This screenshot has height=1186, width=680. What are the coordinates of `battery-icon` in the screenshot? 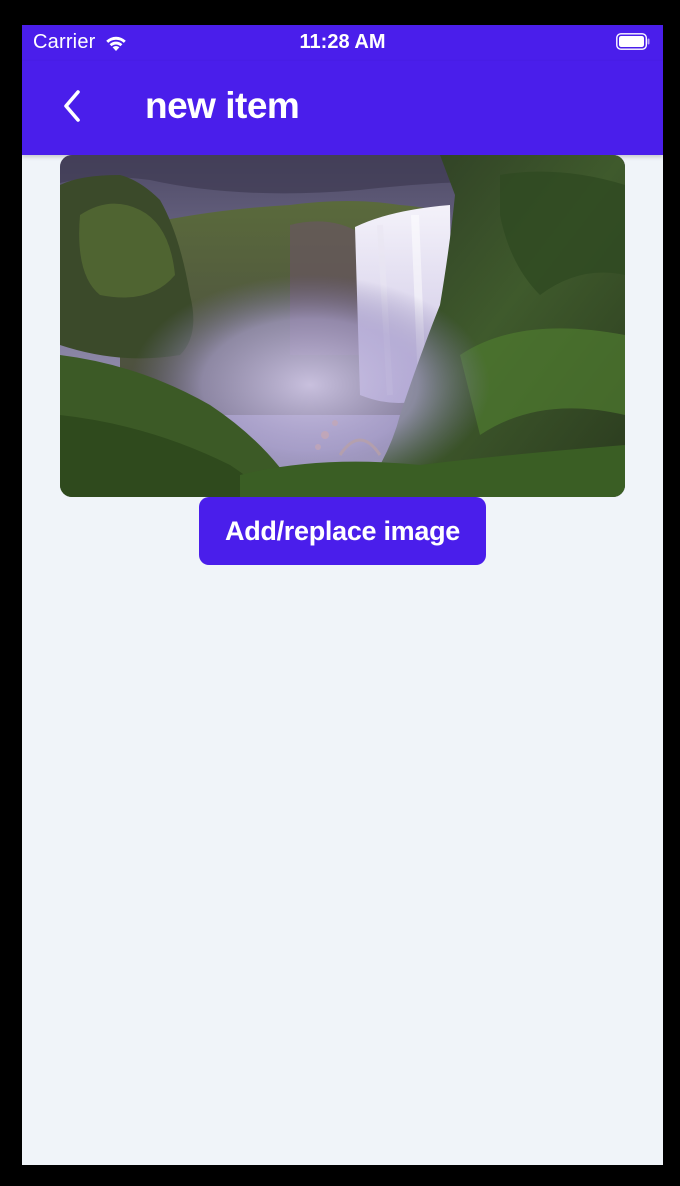 It's located at (633, 41).